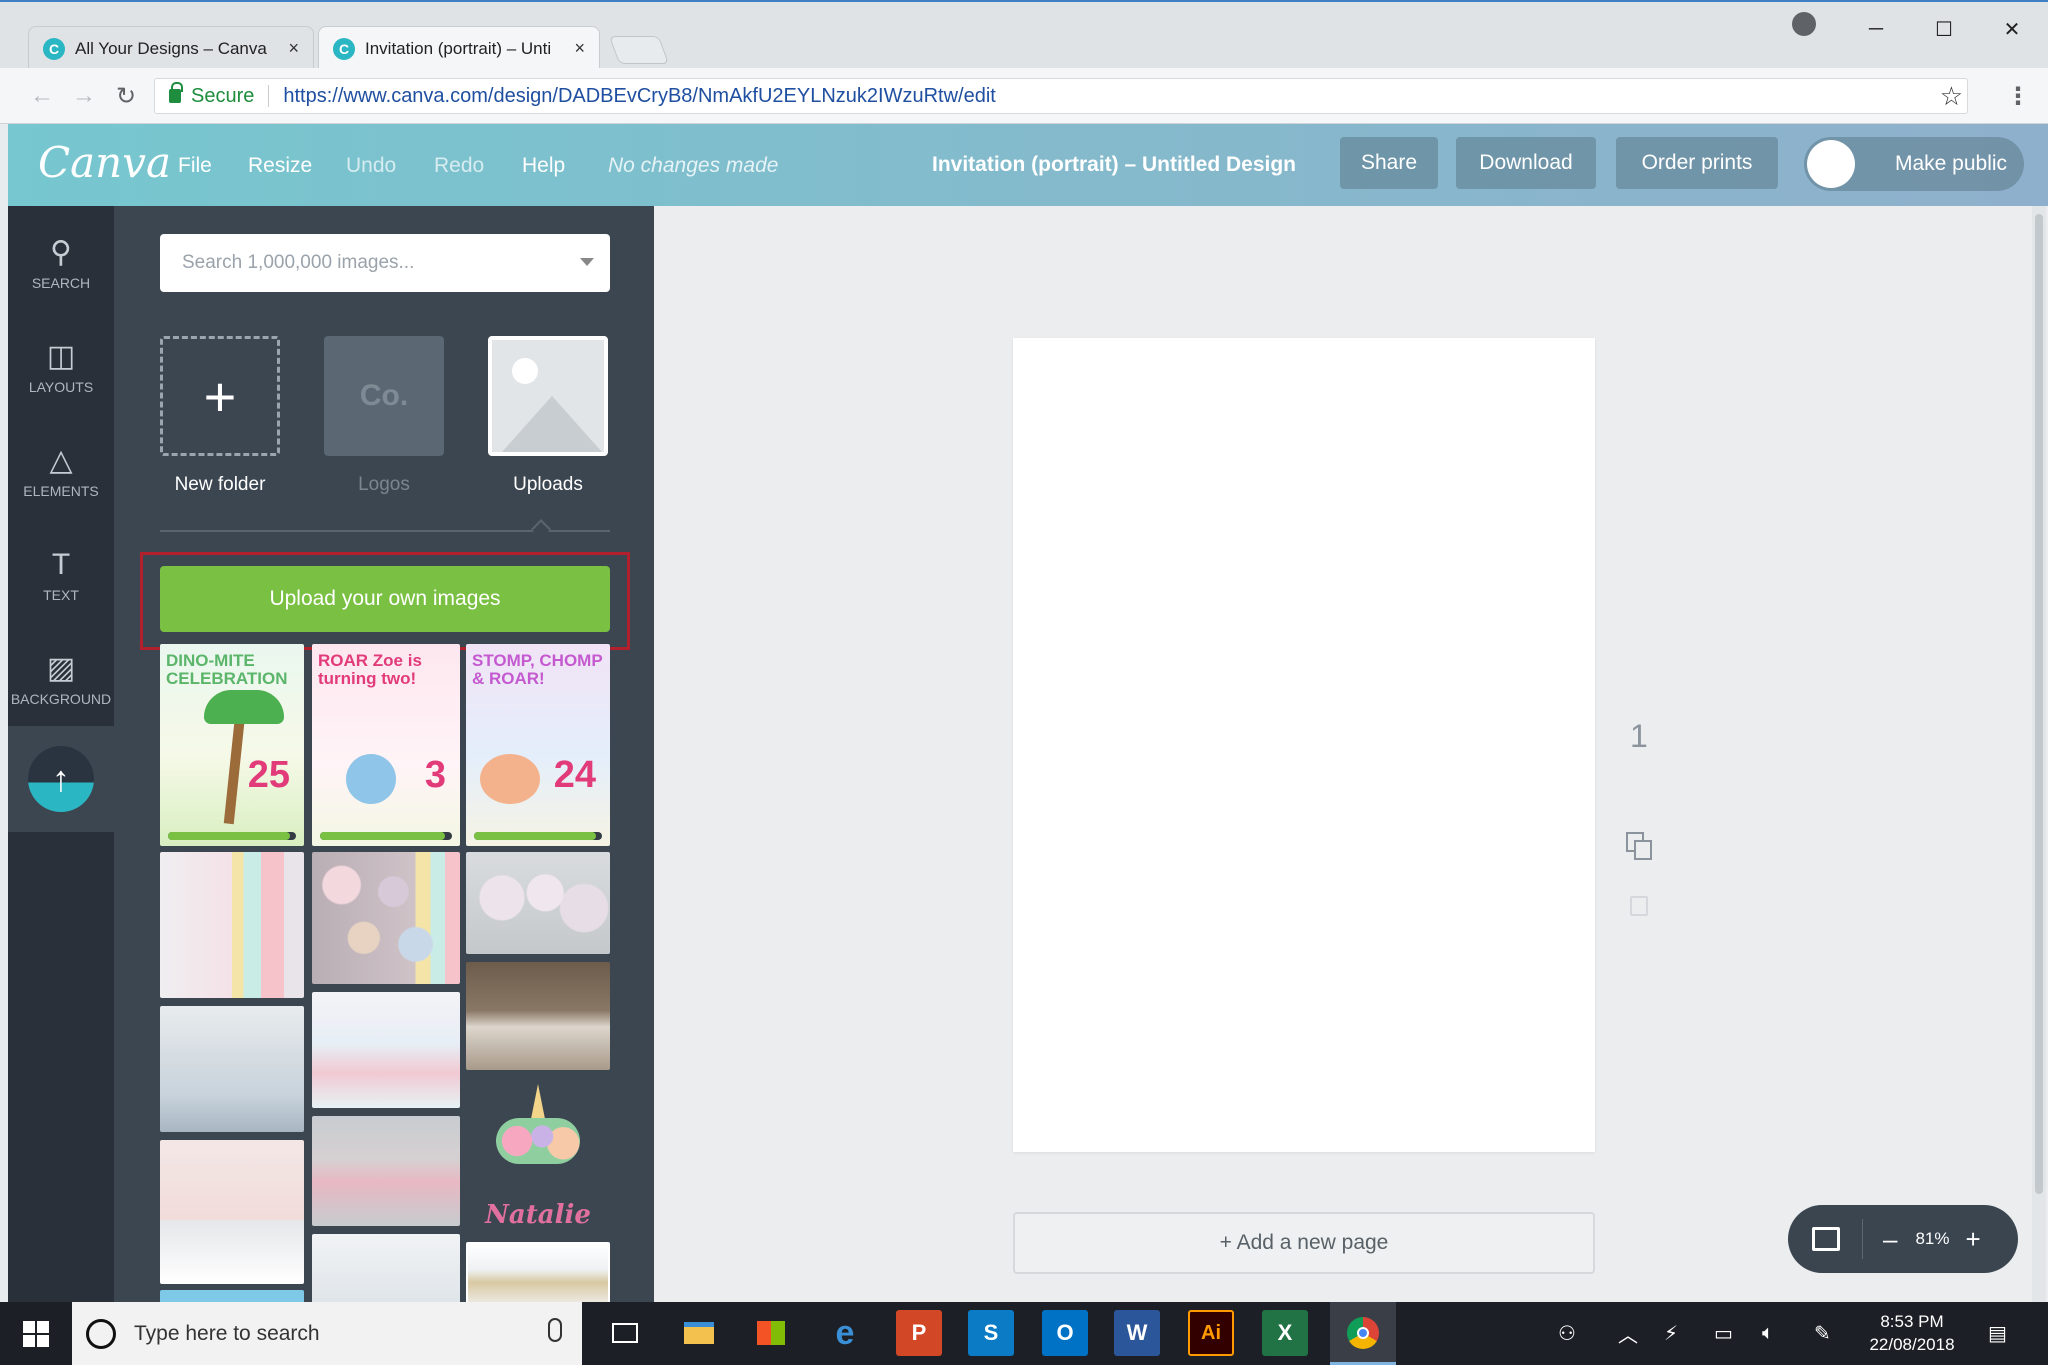  I want to click on reload-icon: ↻, so click(126, 96).